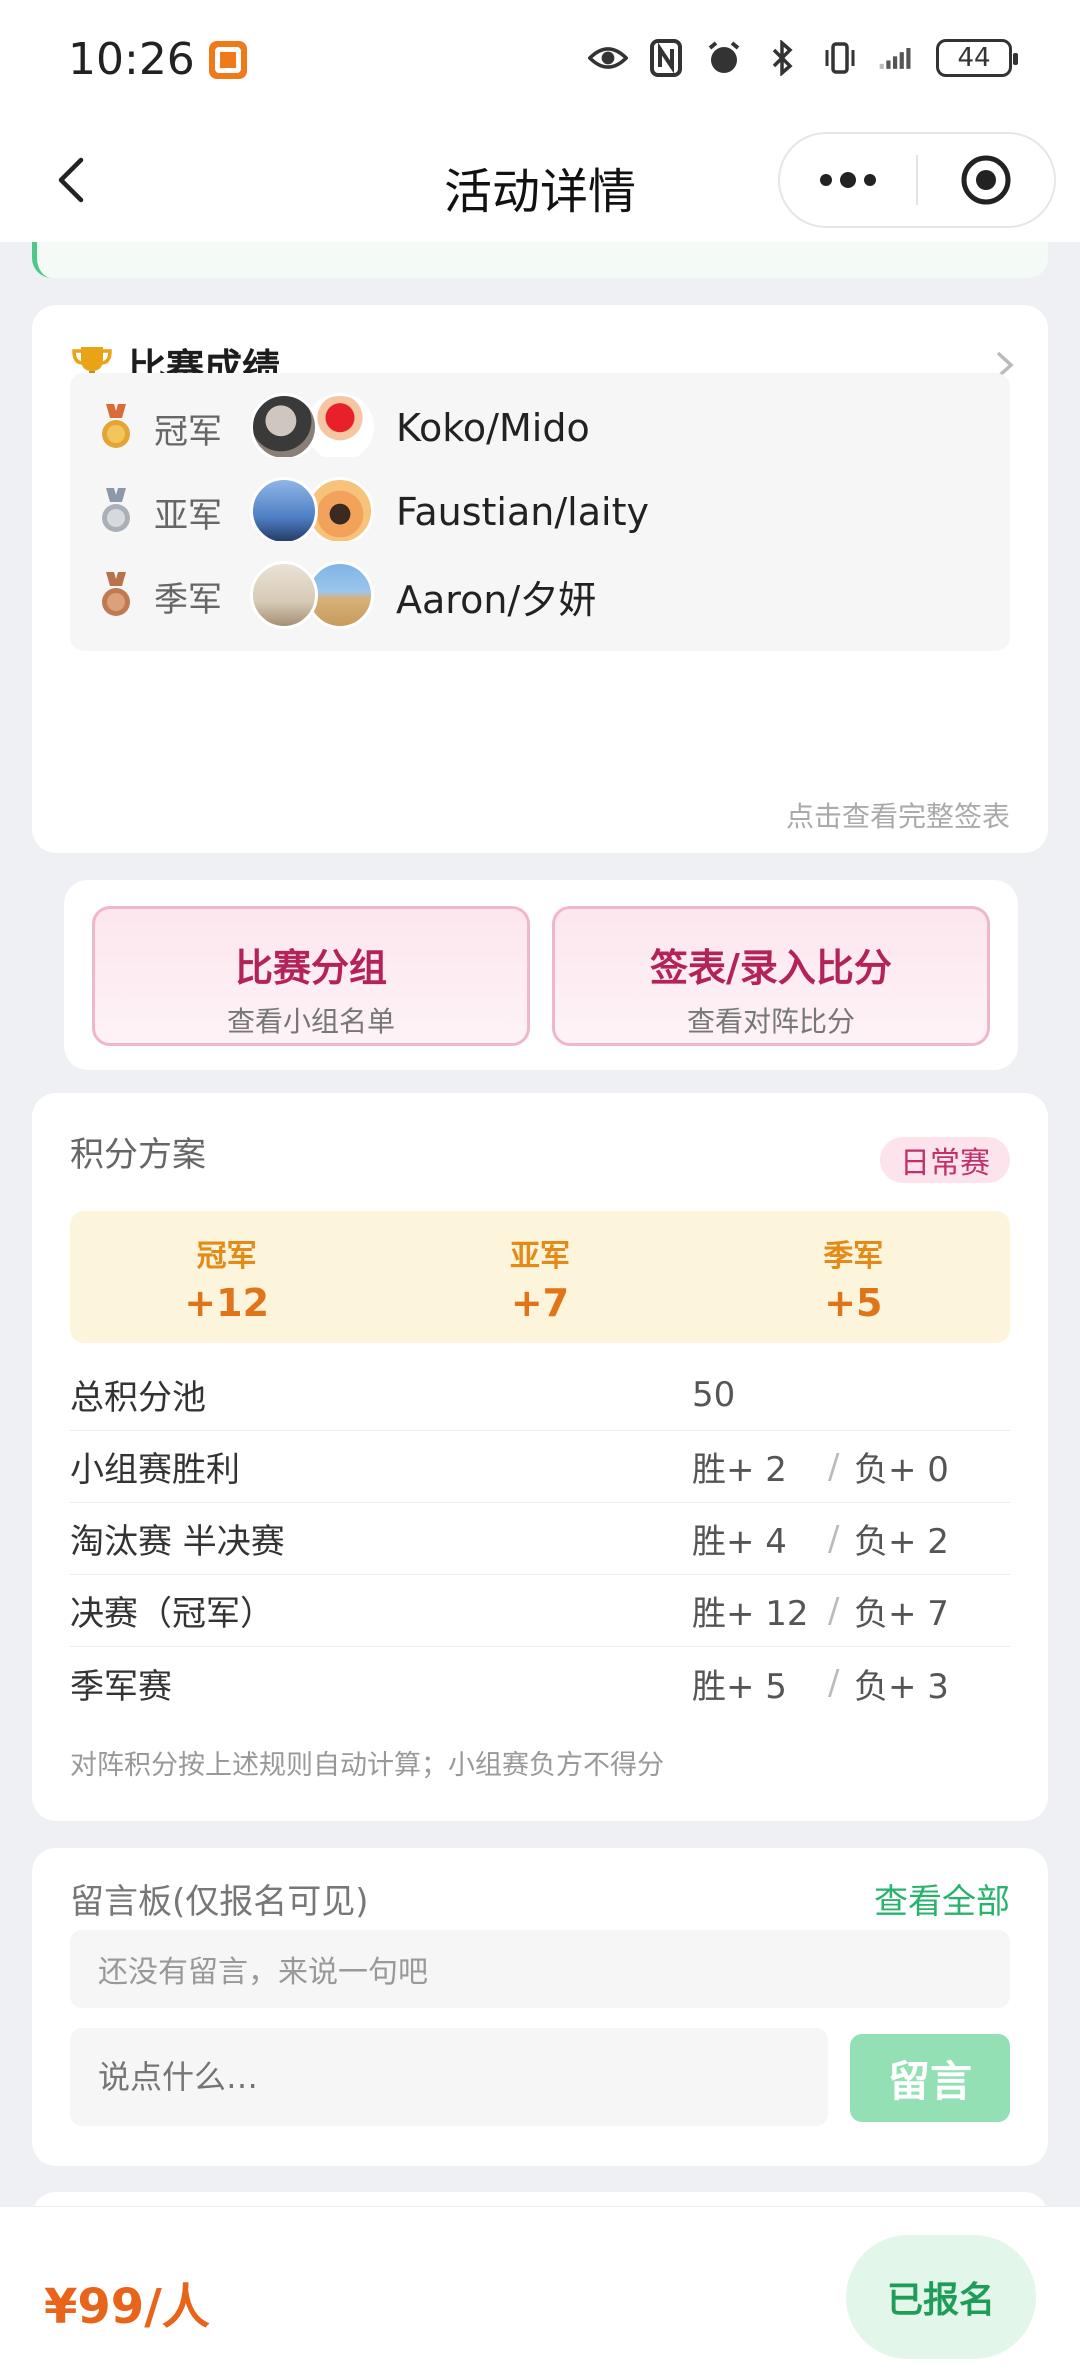 The height and width of the screenshot is (2373, 1080). I want to click on message-board-card: 留言板(仅报名可见) 查看全部 还没有留言，来说一句吧 留言, so click(540, 2007).